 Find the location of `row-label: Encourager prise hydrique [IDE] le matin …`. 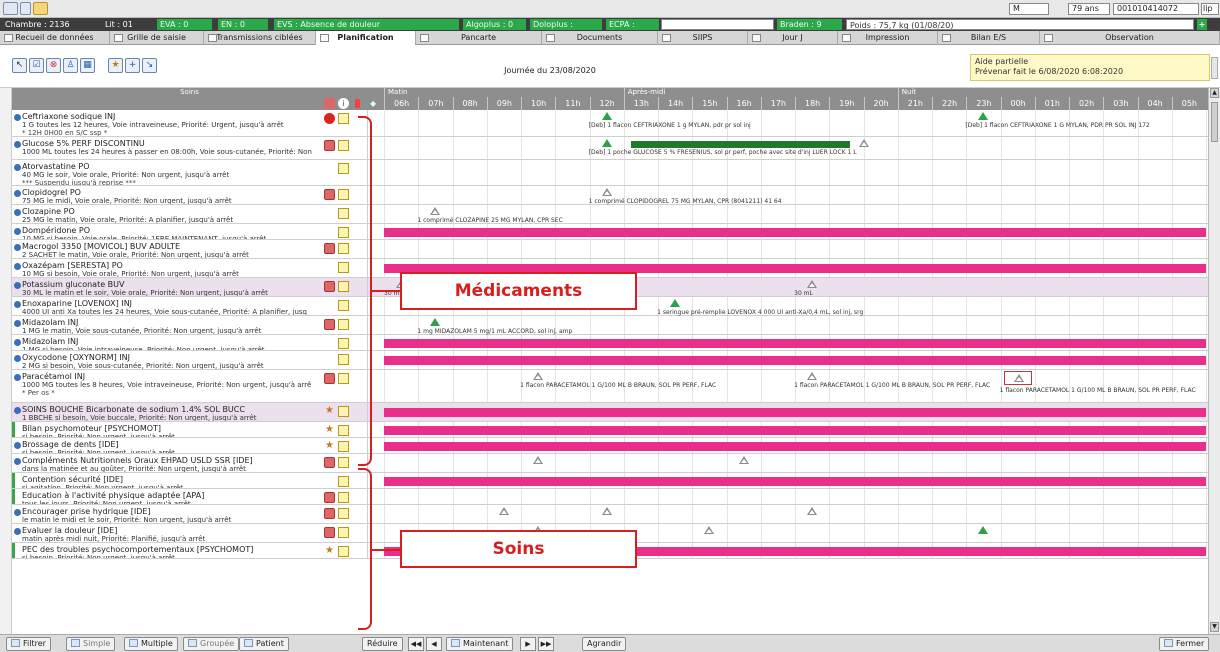

row-label: Encourager prise hydrique [IDE] le matin … is located at coordinates (167, 514).